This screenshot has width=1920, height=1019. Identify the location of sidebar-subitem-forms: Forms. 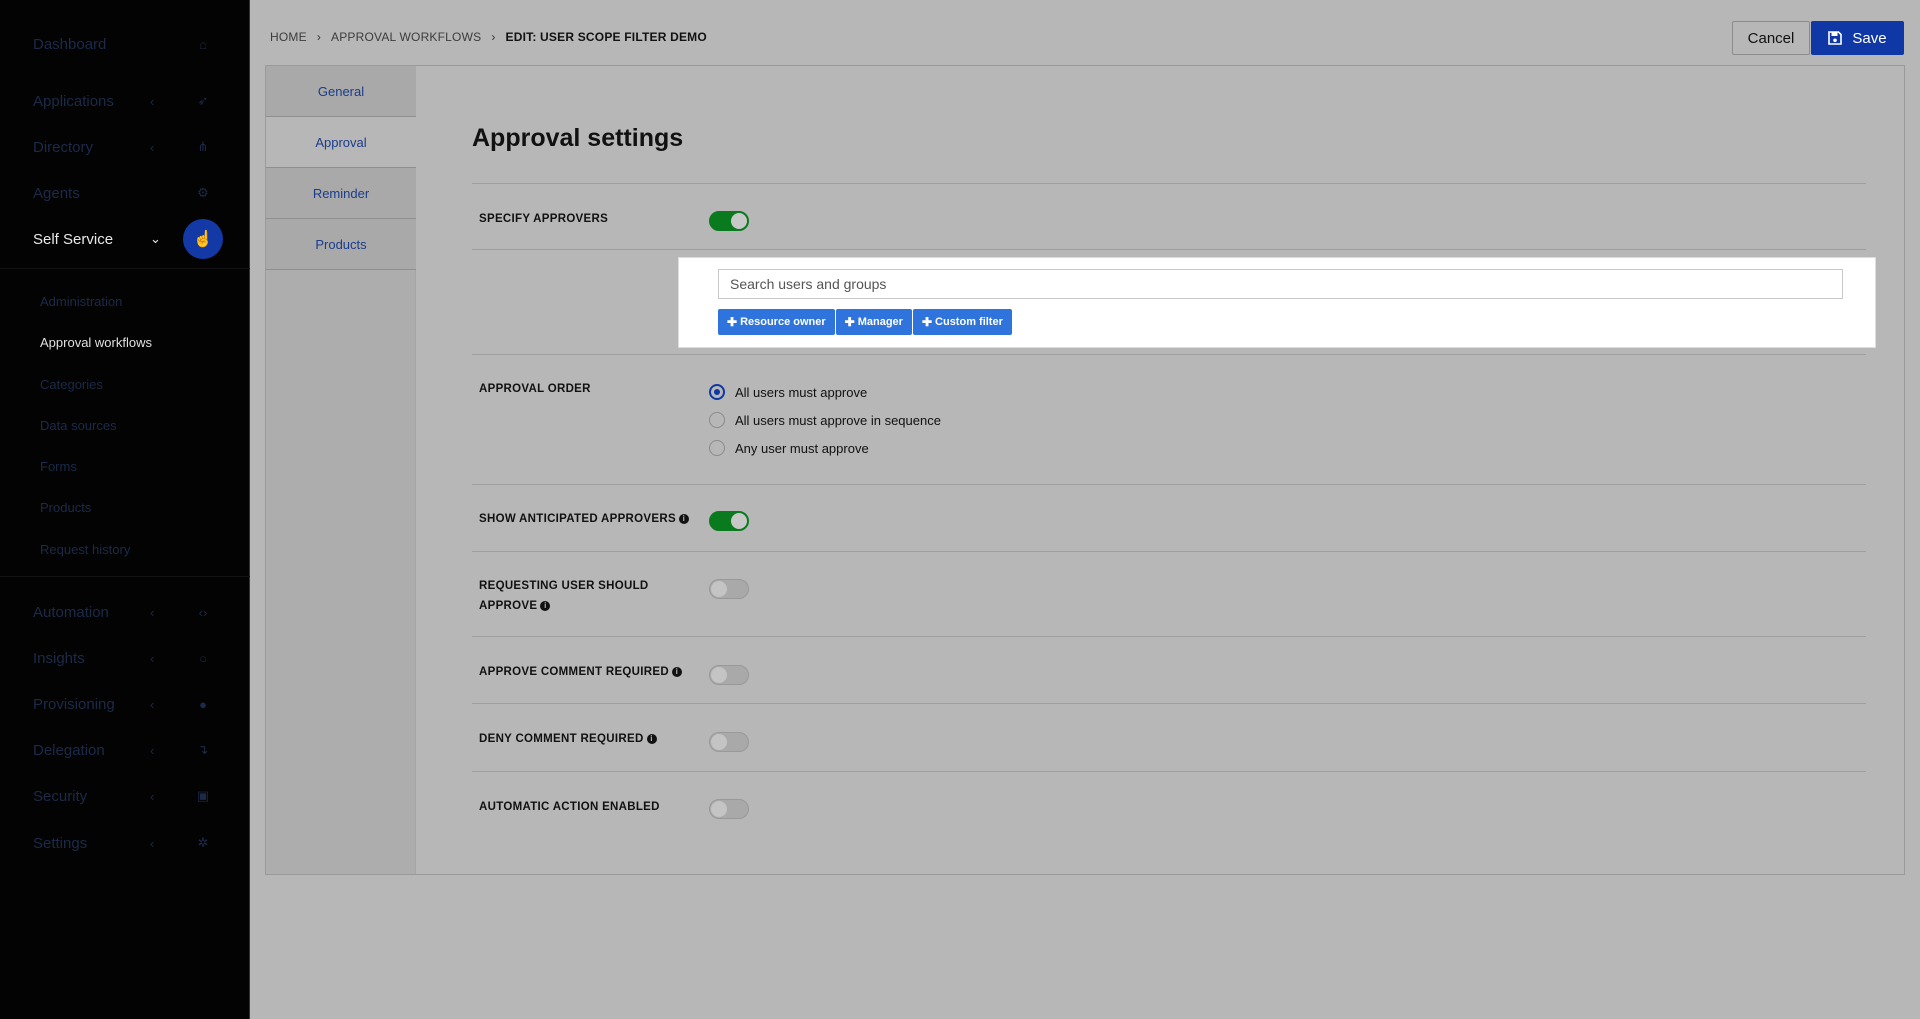
(58, 466).